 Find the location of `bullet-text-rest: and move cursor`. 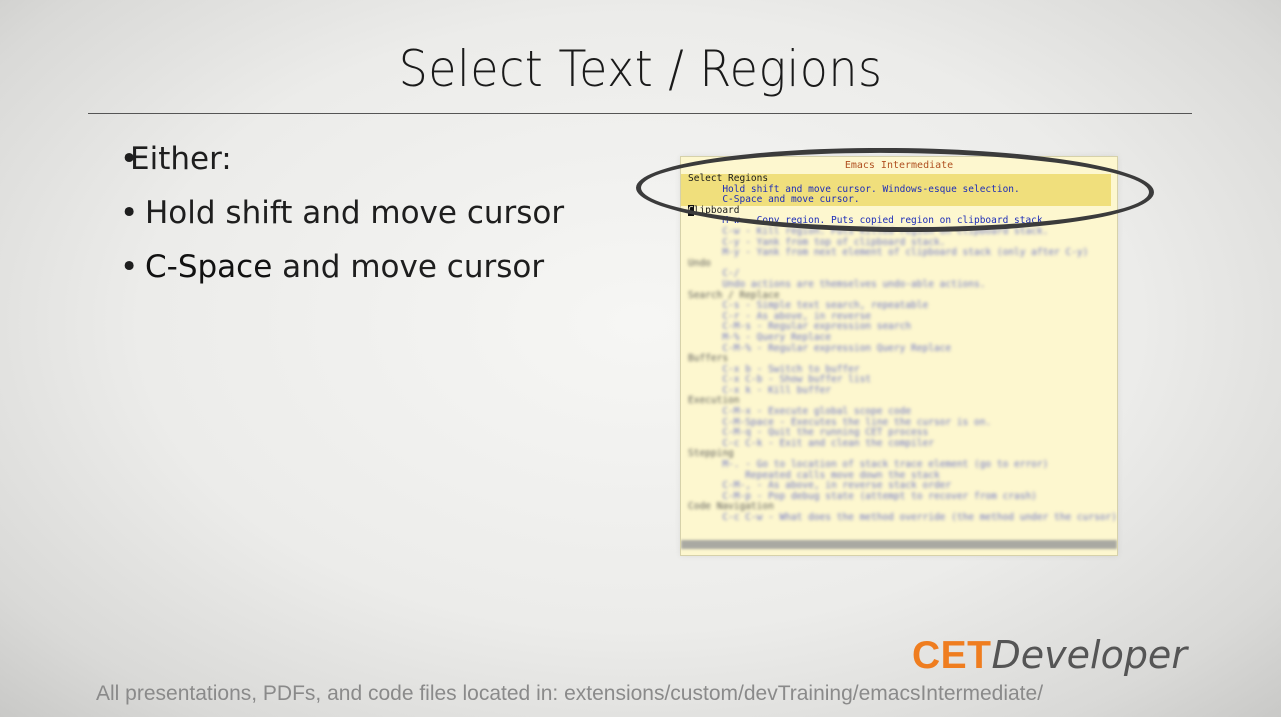

bullet-text-rest: and move cursor is located at coordinates (408, 267).